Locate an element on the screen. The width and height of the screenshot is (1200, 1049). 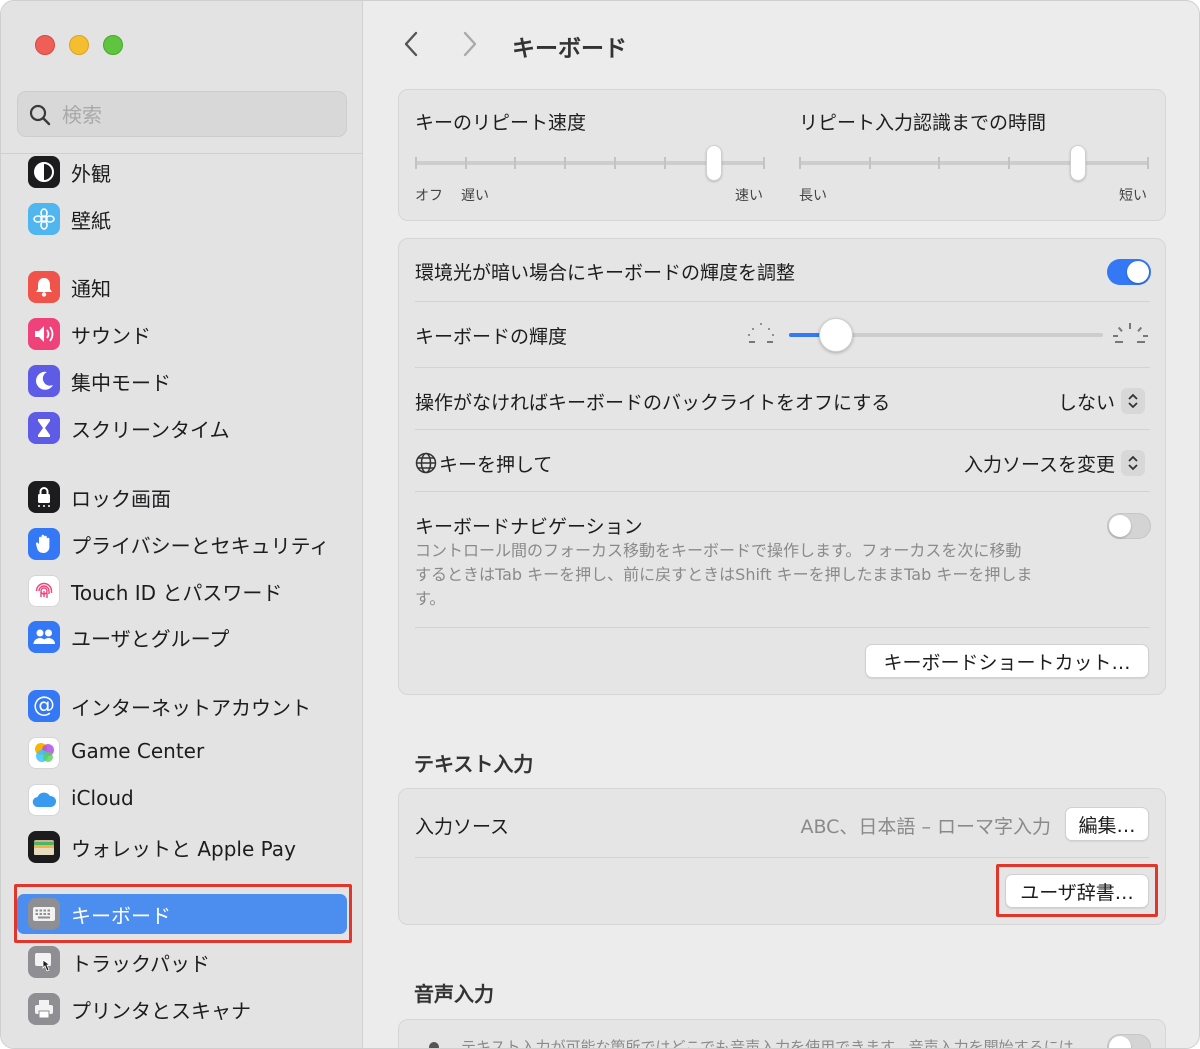
bullet-icon is located at coordinates (434, 1045).